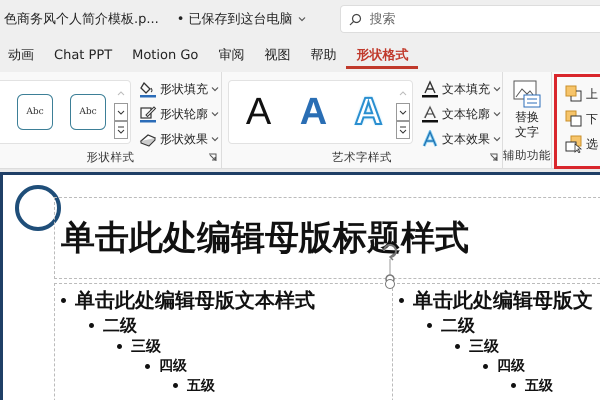 Image resolution: width=600 pixels, height=400 pixels. I want to click on group-label: 形状样式, so click(111, 158).